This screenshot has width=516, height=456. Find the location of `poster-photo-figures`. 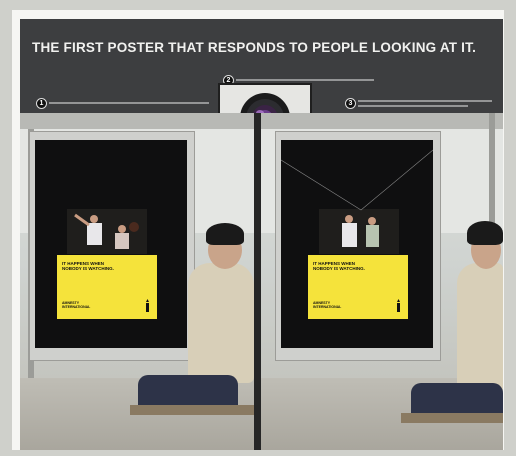

poster-photo-figures is located at coordinates (107, 231).